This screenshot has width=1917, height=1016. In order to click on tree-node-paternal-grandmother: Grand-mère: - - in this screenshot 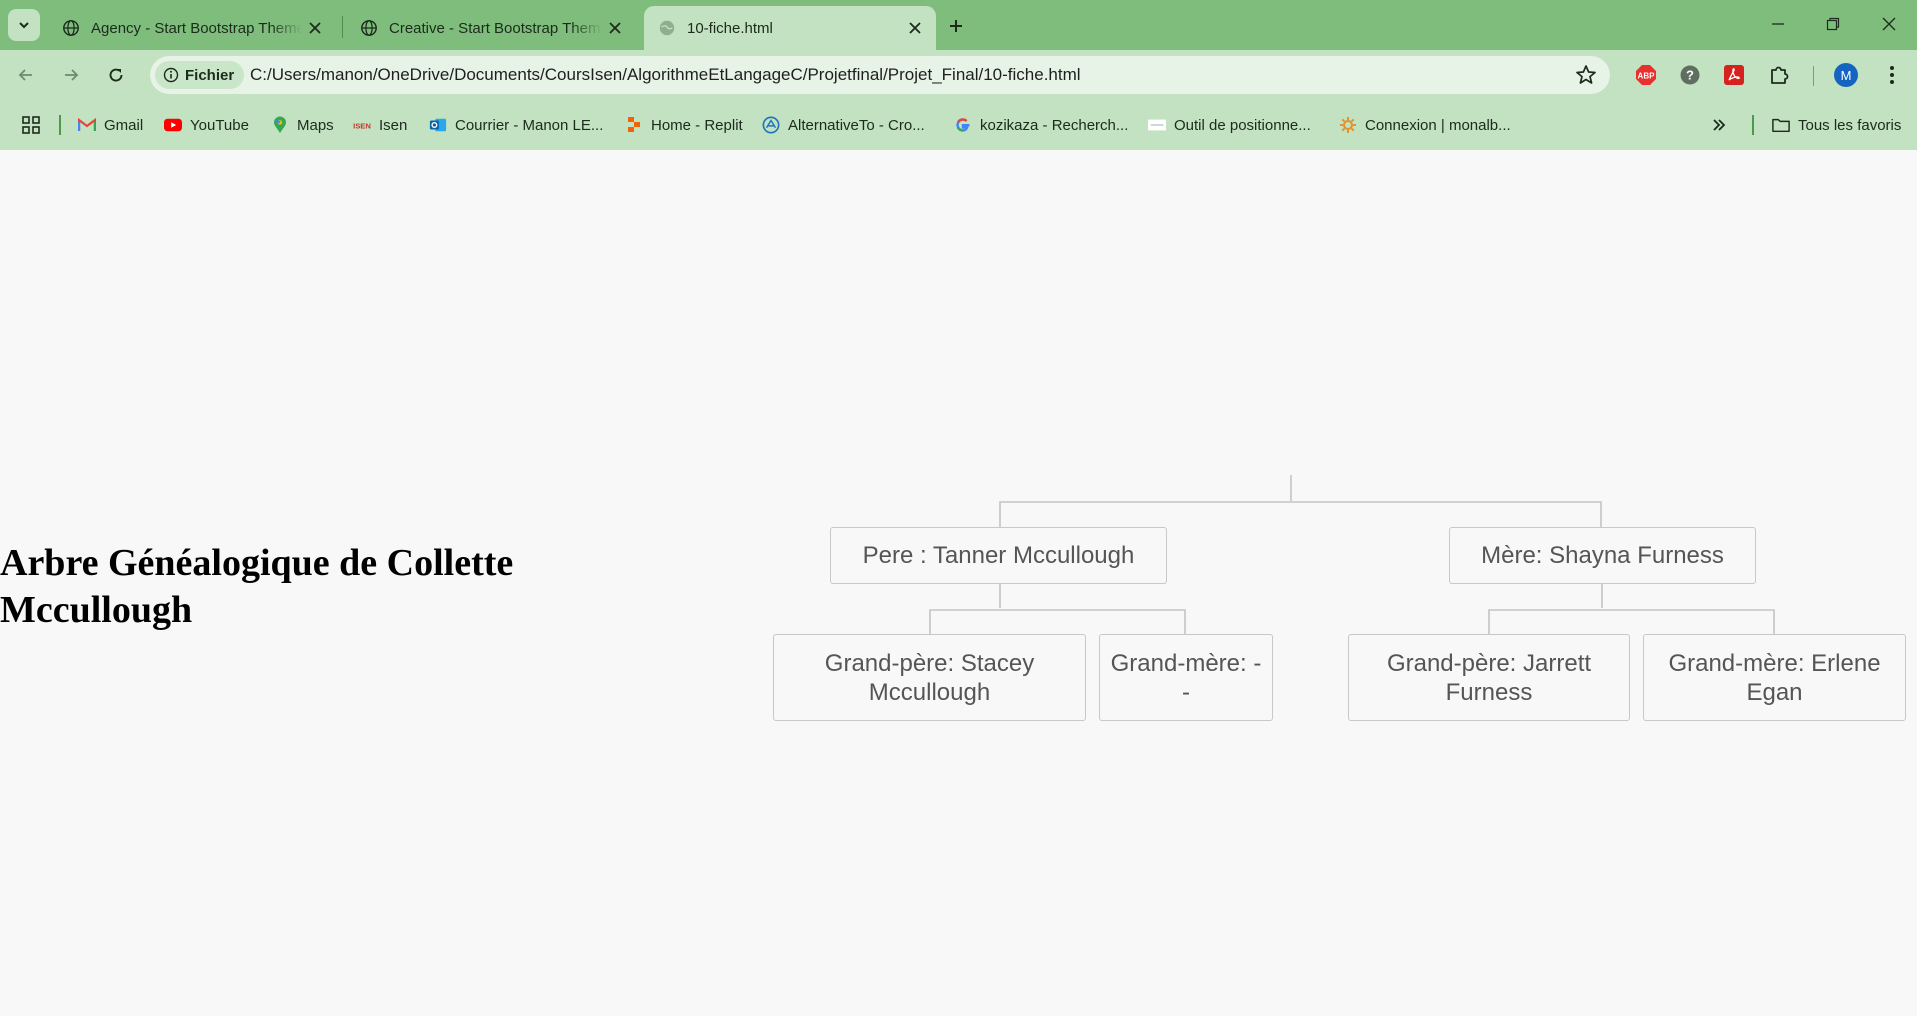, I will do `click(1186, 677)`.